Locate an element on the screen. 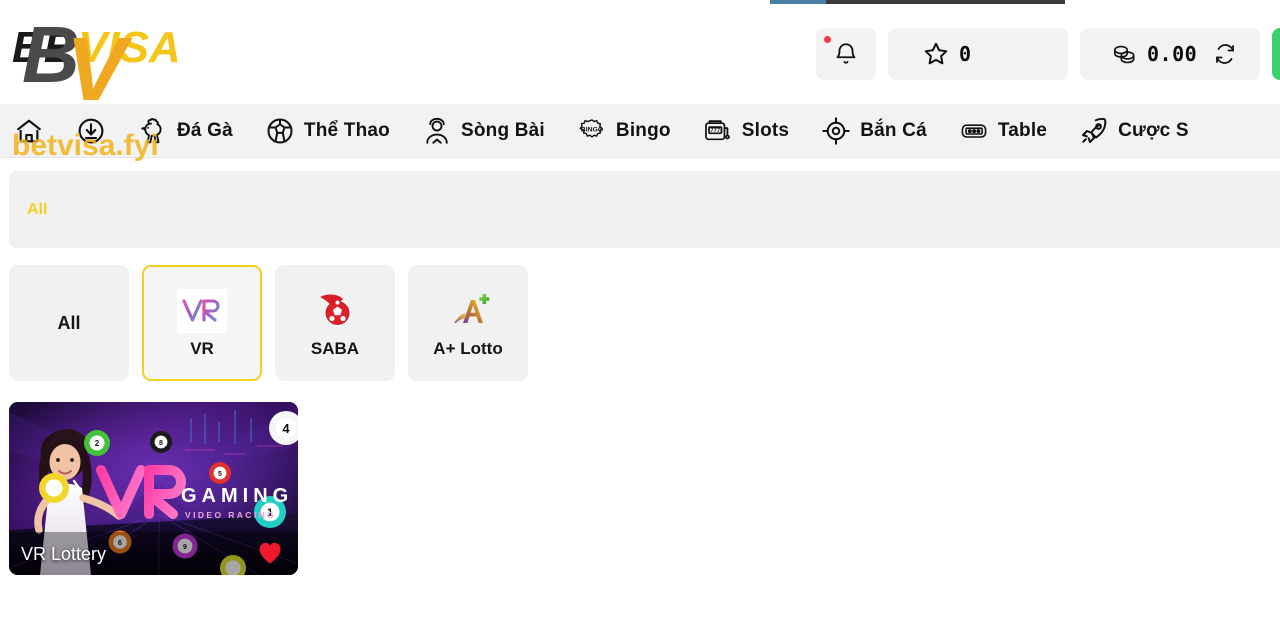 Image resolution: width=1280 pixels, height=640 pixels. nav-item-cuoc-so: Cược S is located at coordinates (1134, 131).